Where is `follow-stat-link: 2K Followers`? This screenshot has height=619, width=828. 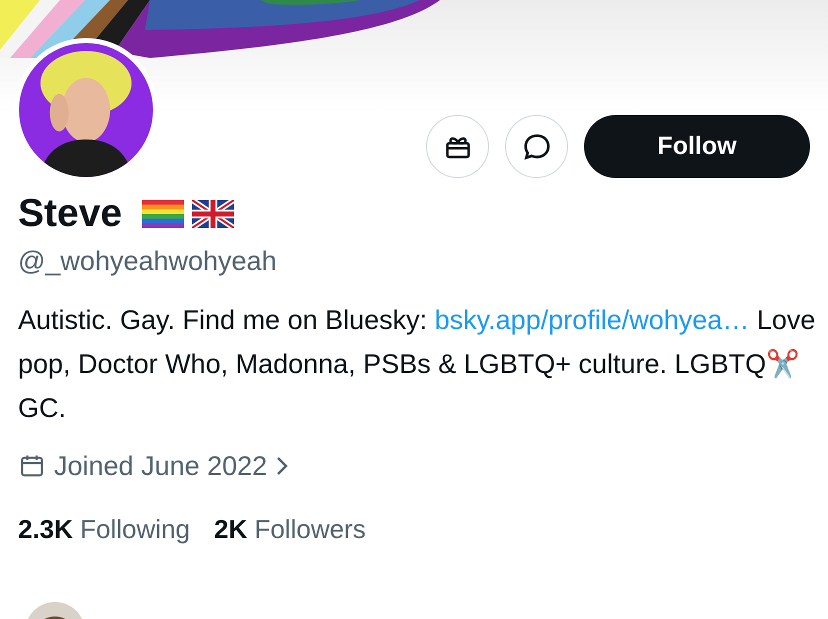 follow-stat-link: 2K Followers is located at coordinates (290, 529).